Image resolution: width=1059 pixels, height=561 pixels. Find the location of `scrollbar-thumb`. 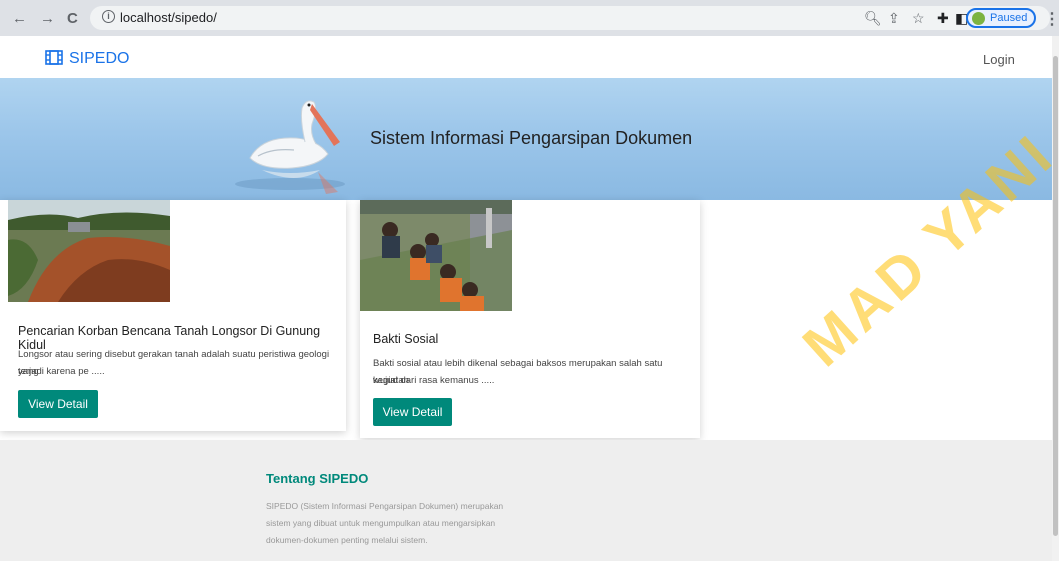

scrollbar-thumb is located at coordinates (1055, 296).